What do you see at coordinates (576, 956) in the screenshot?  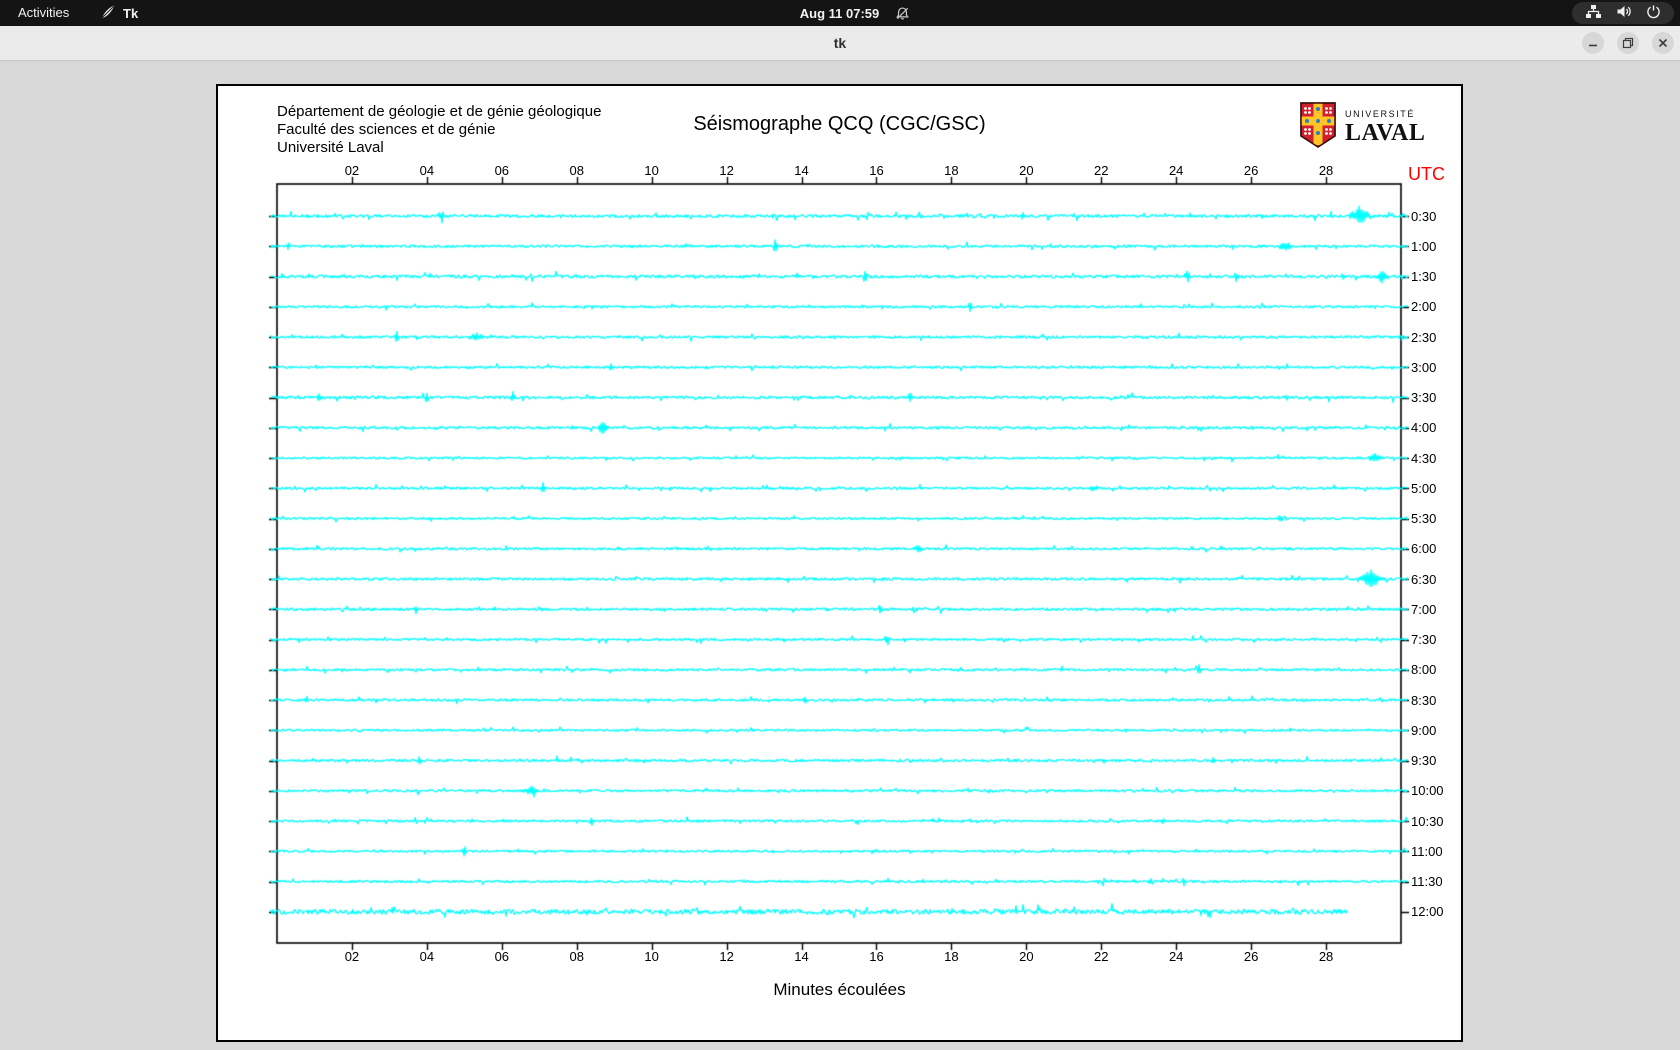 I see `x-bottom-tick-label: 08` at bounding box center [576, 956].